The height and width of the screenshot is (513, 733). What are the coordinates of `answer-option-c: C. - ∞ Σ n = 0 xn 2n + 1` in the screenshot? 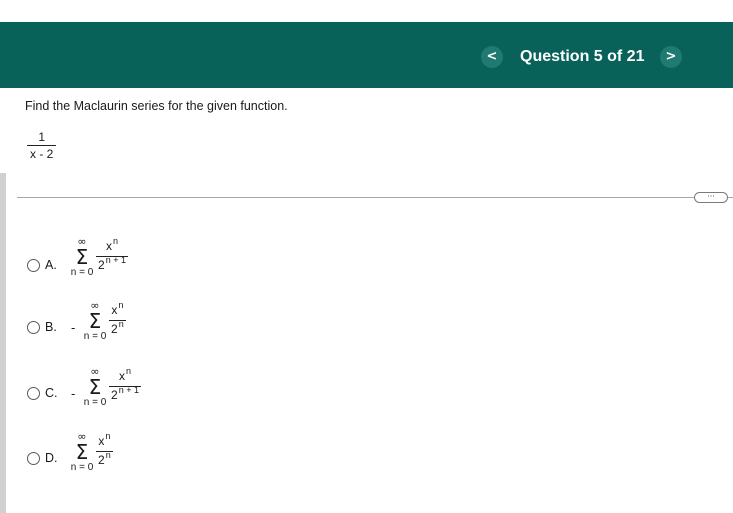 It's located at (127, 396).